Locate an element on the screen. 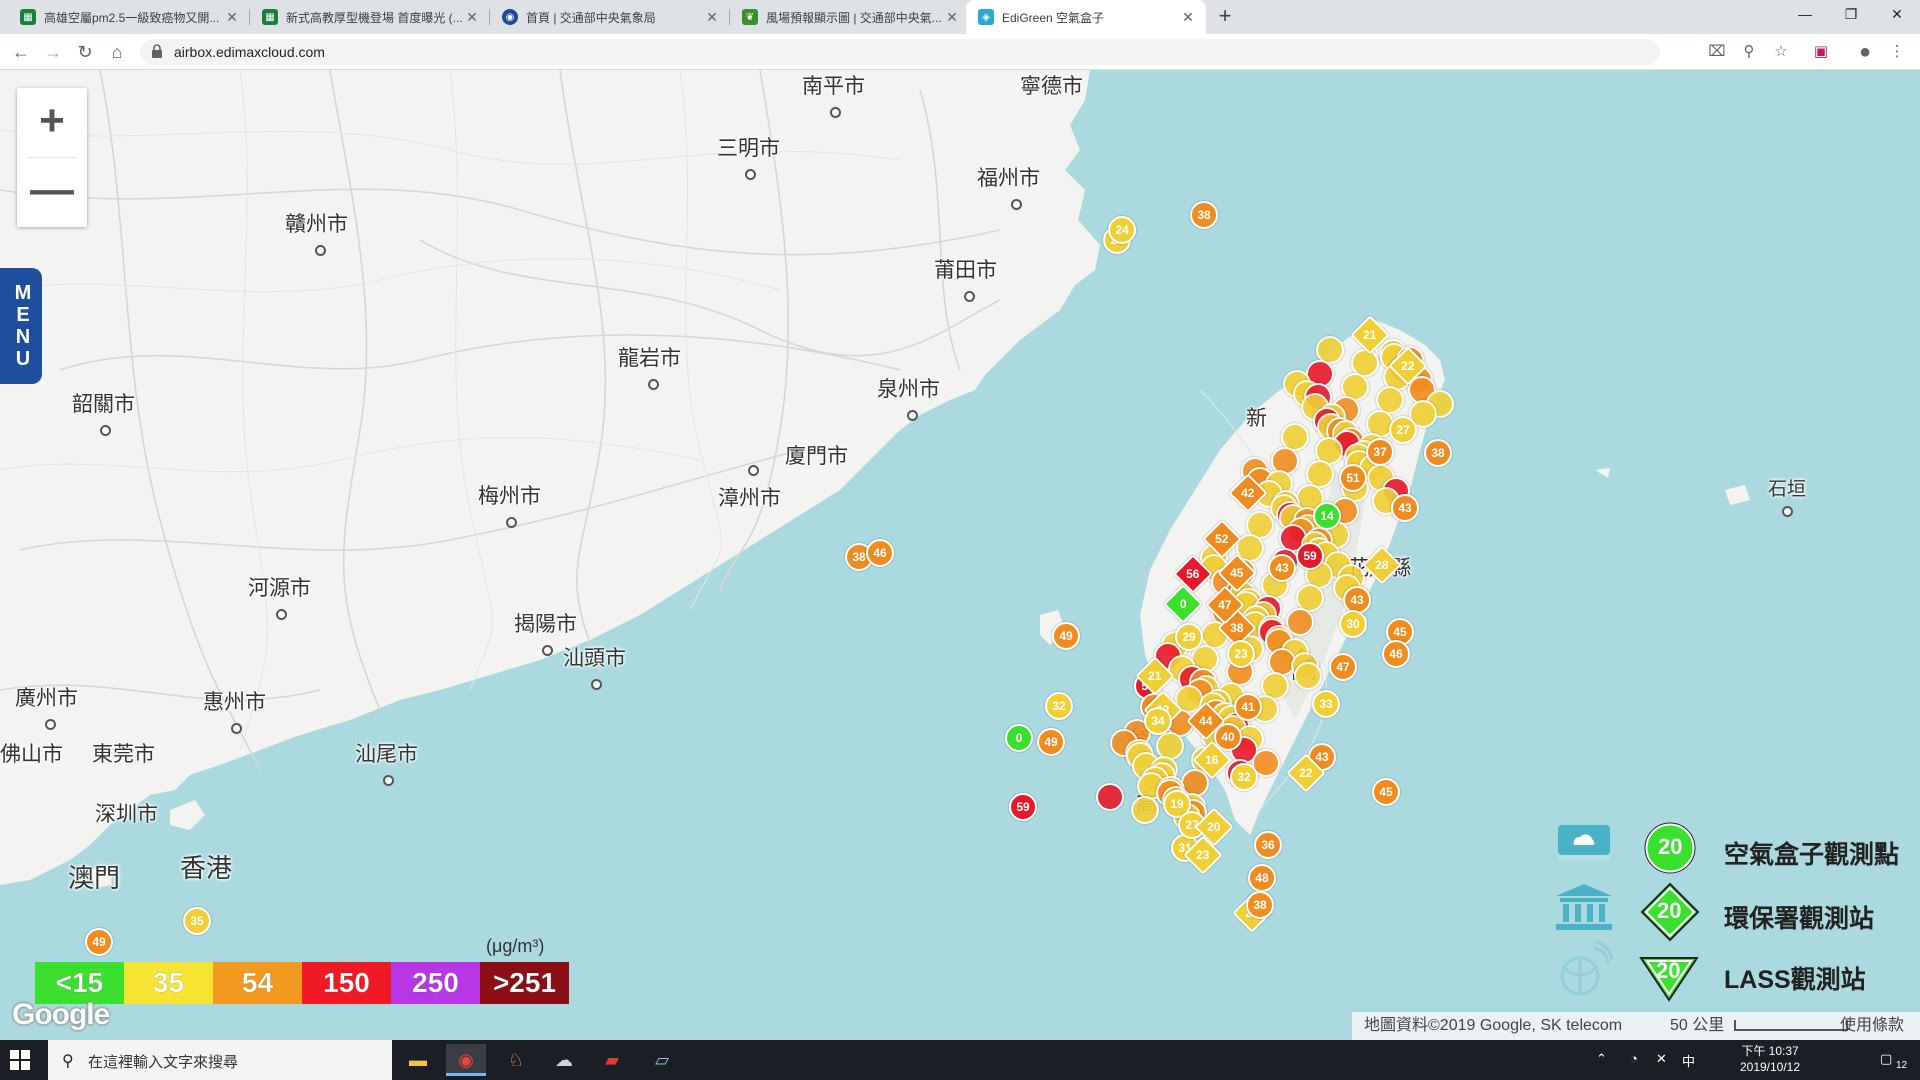 The width and height of the screenshot is (1920, 1080). zoom-icon: ⚲ is located at coordinates (1749, 52).